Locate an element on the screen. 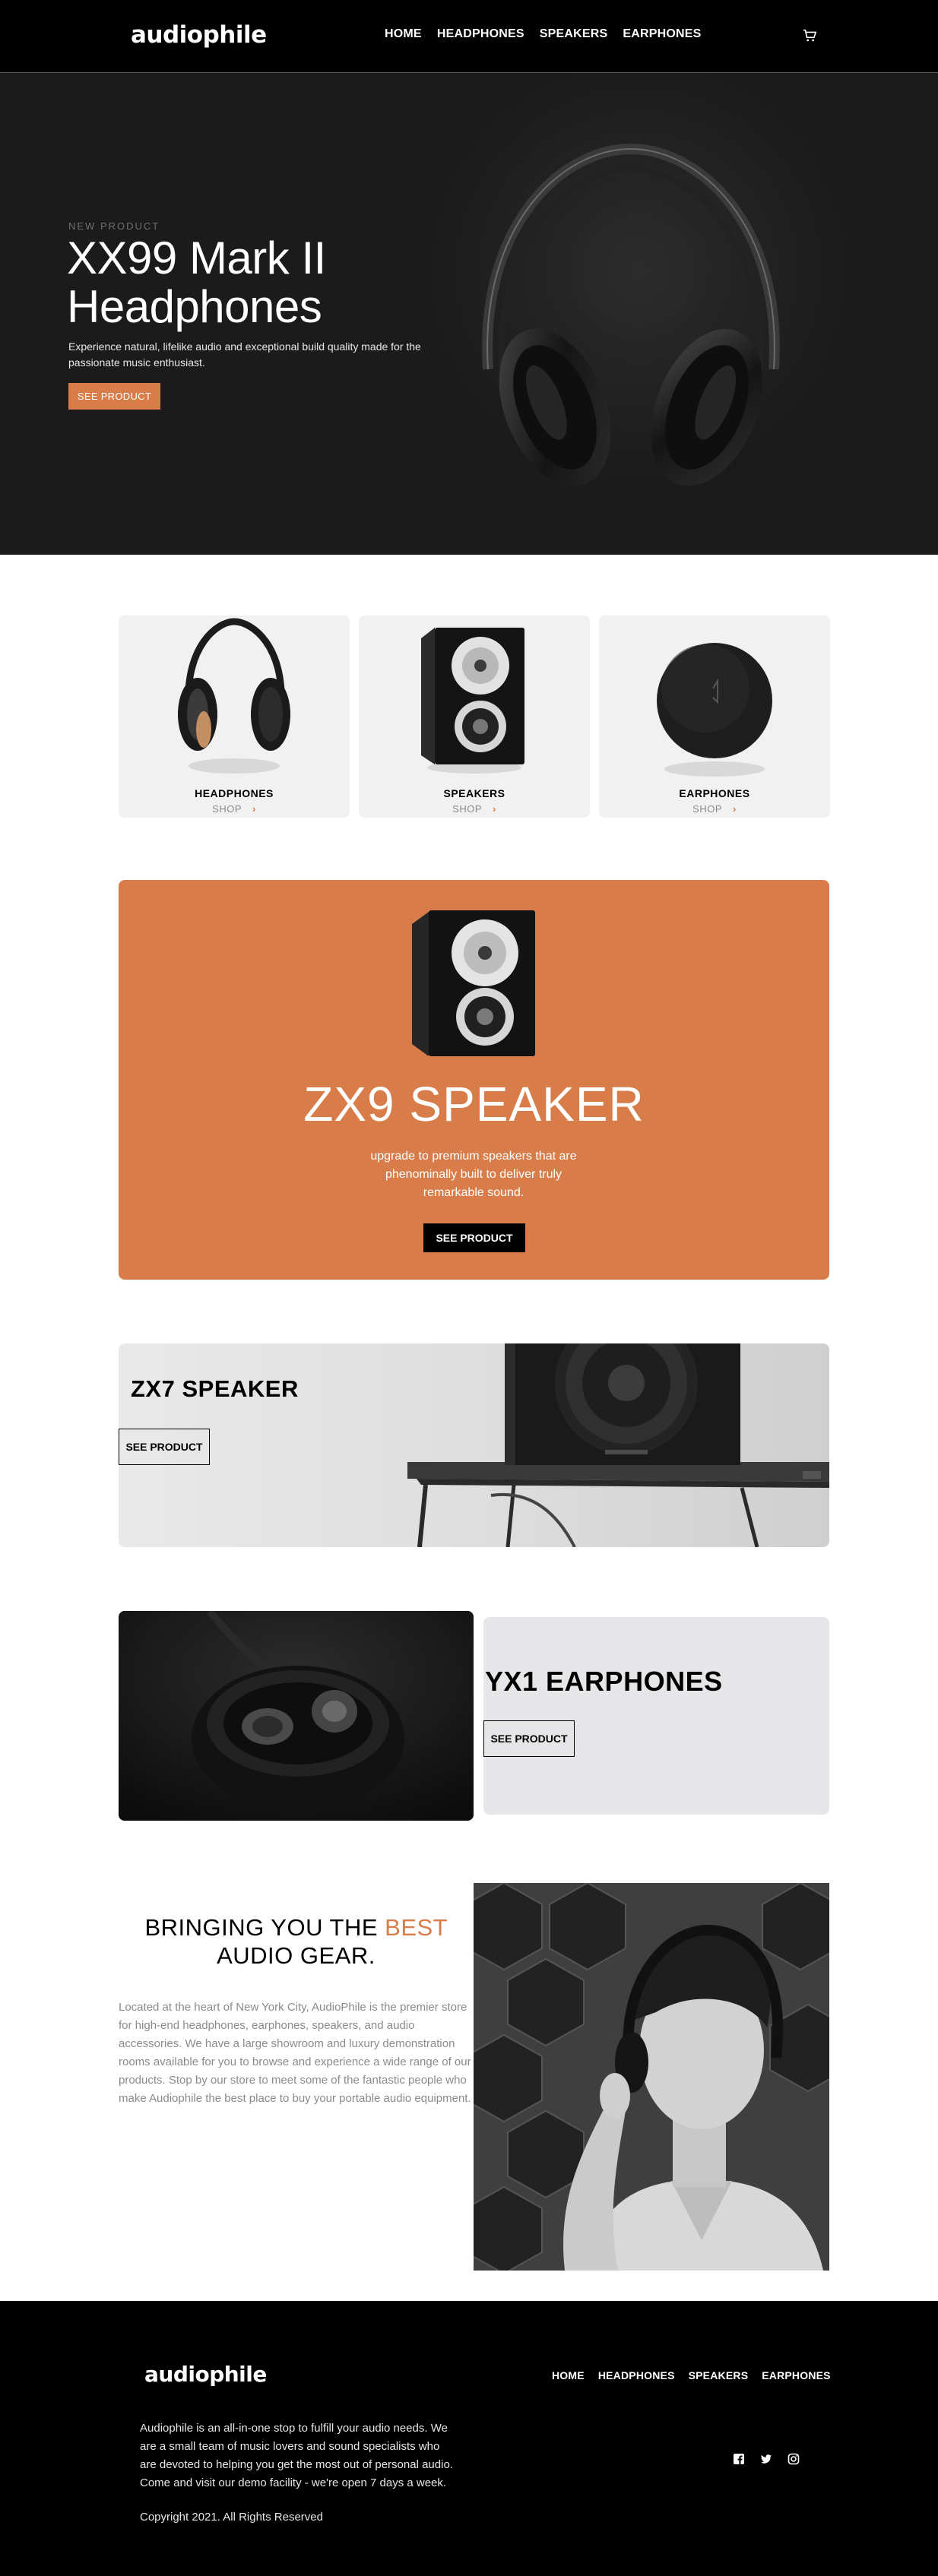  footer-nav-speakers: SPEAKERS is located at coordinates (719, 2375).